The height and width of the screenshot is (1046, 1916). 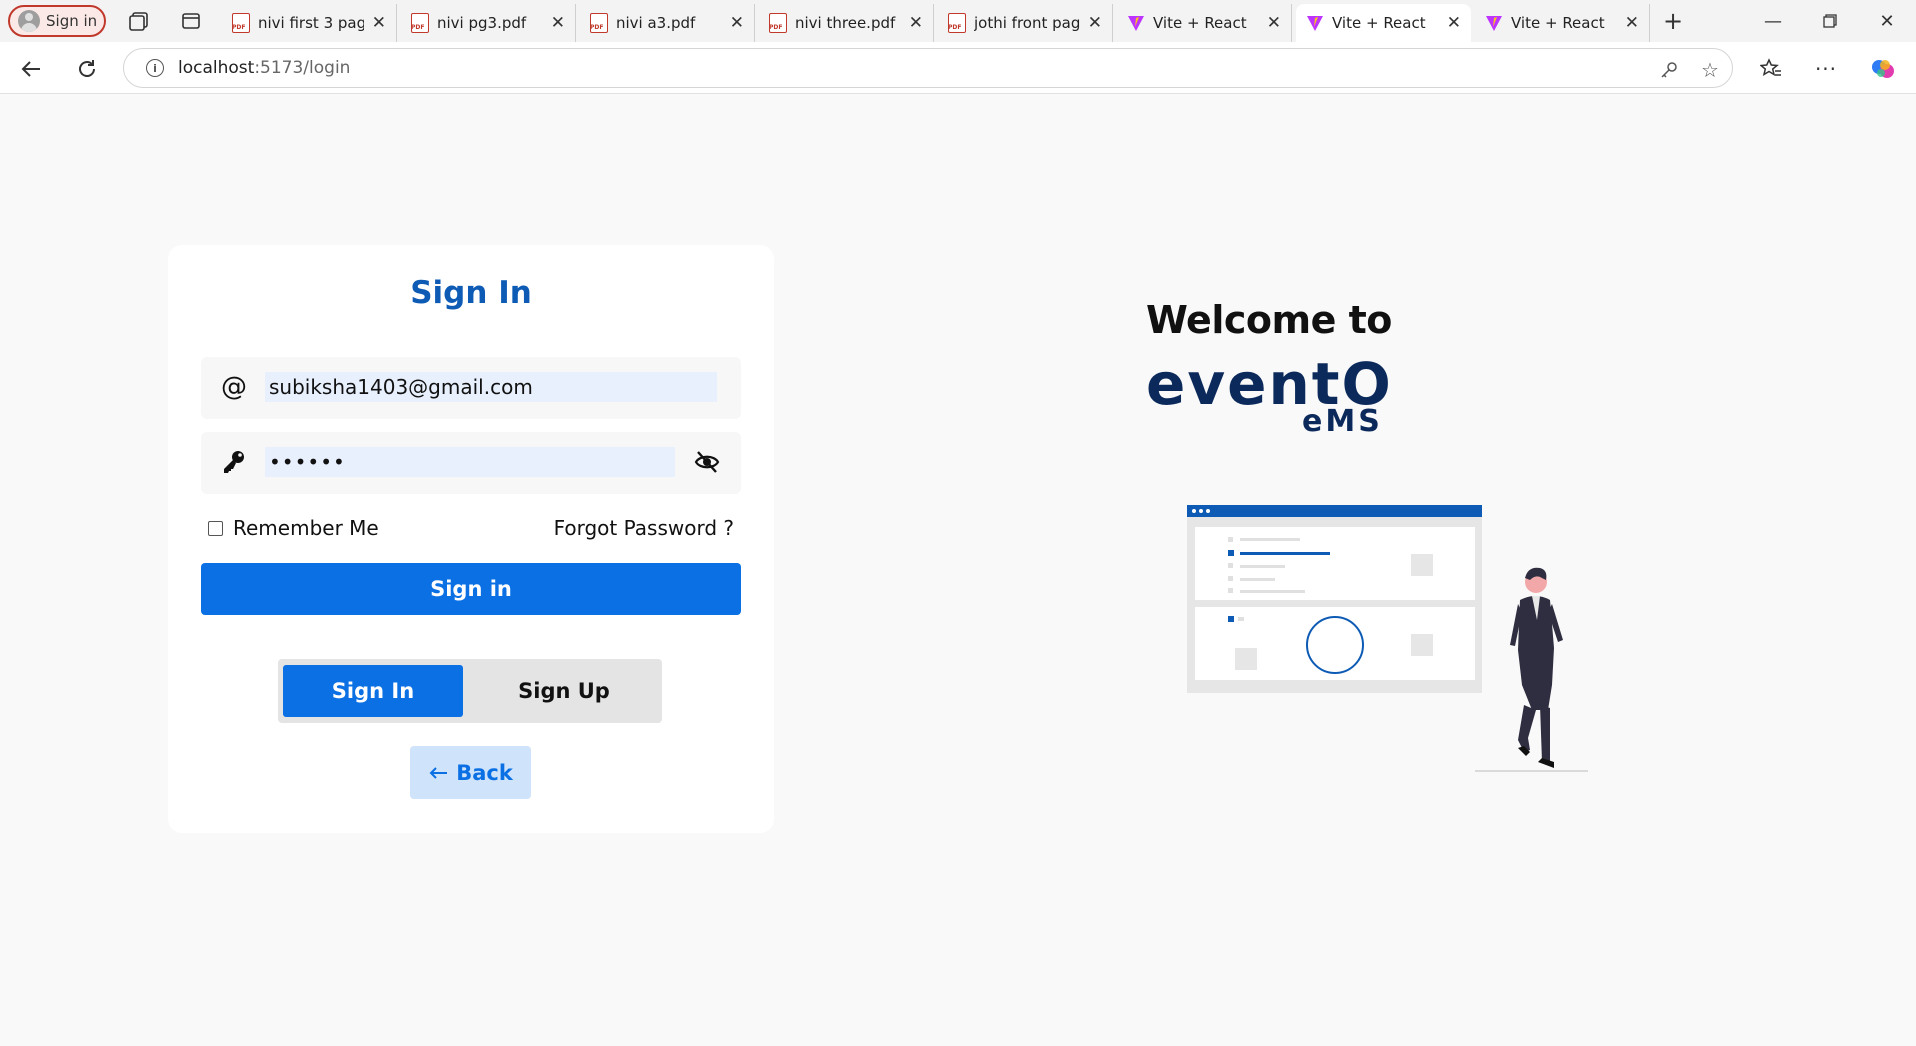 I want to click on back-label: Back, so click(x=484, y=772).